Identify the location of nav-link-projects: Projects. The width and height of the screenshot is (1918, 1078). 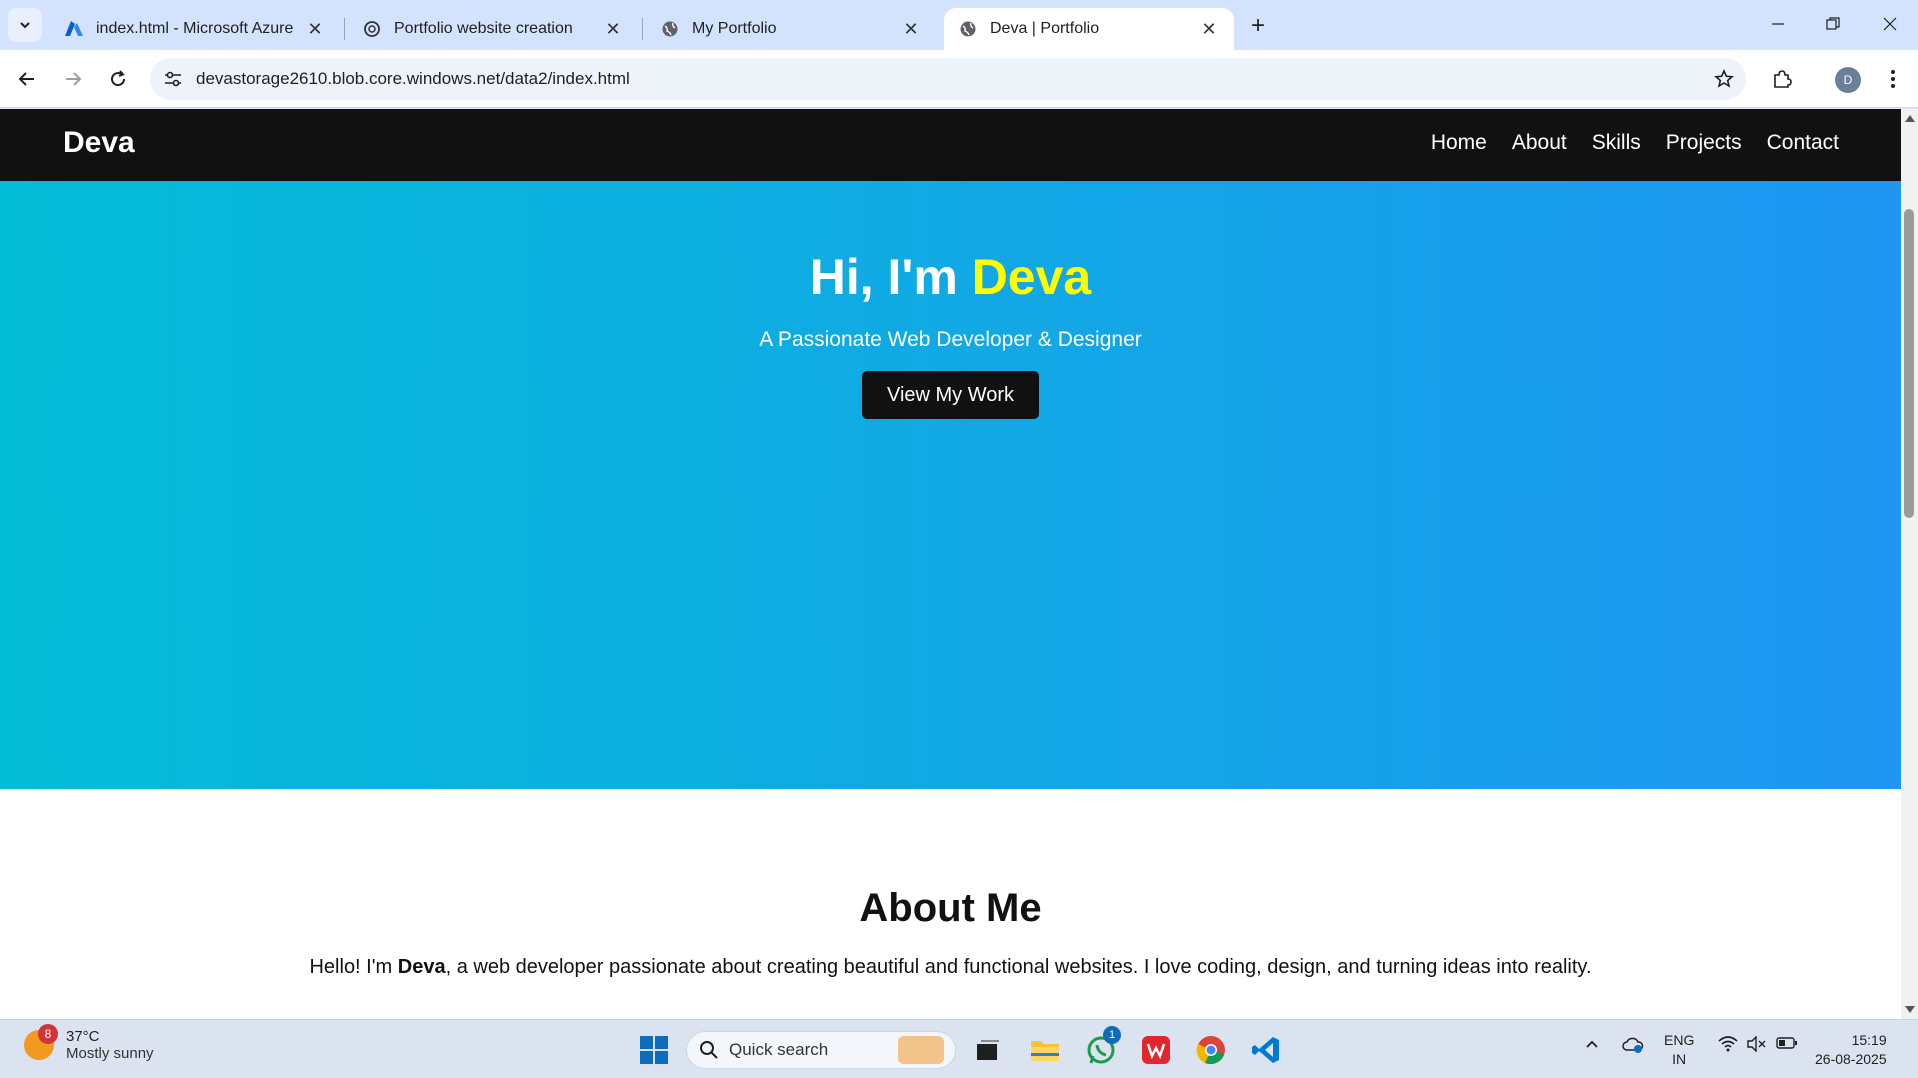
(1704, 143).